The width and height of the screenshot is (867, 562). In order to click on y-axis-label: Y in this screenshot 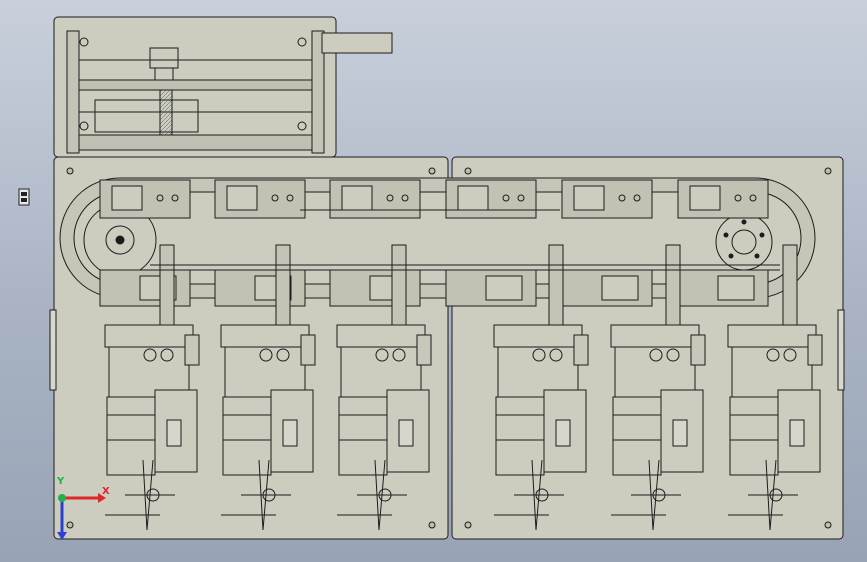, I will do `click(61, 481)`.